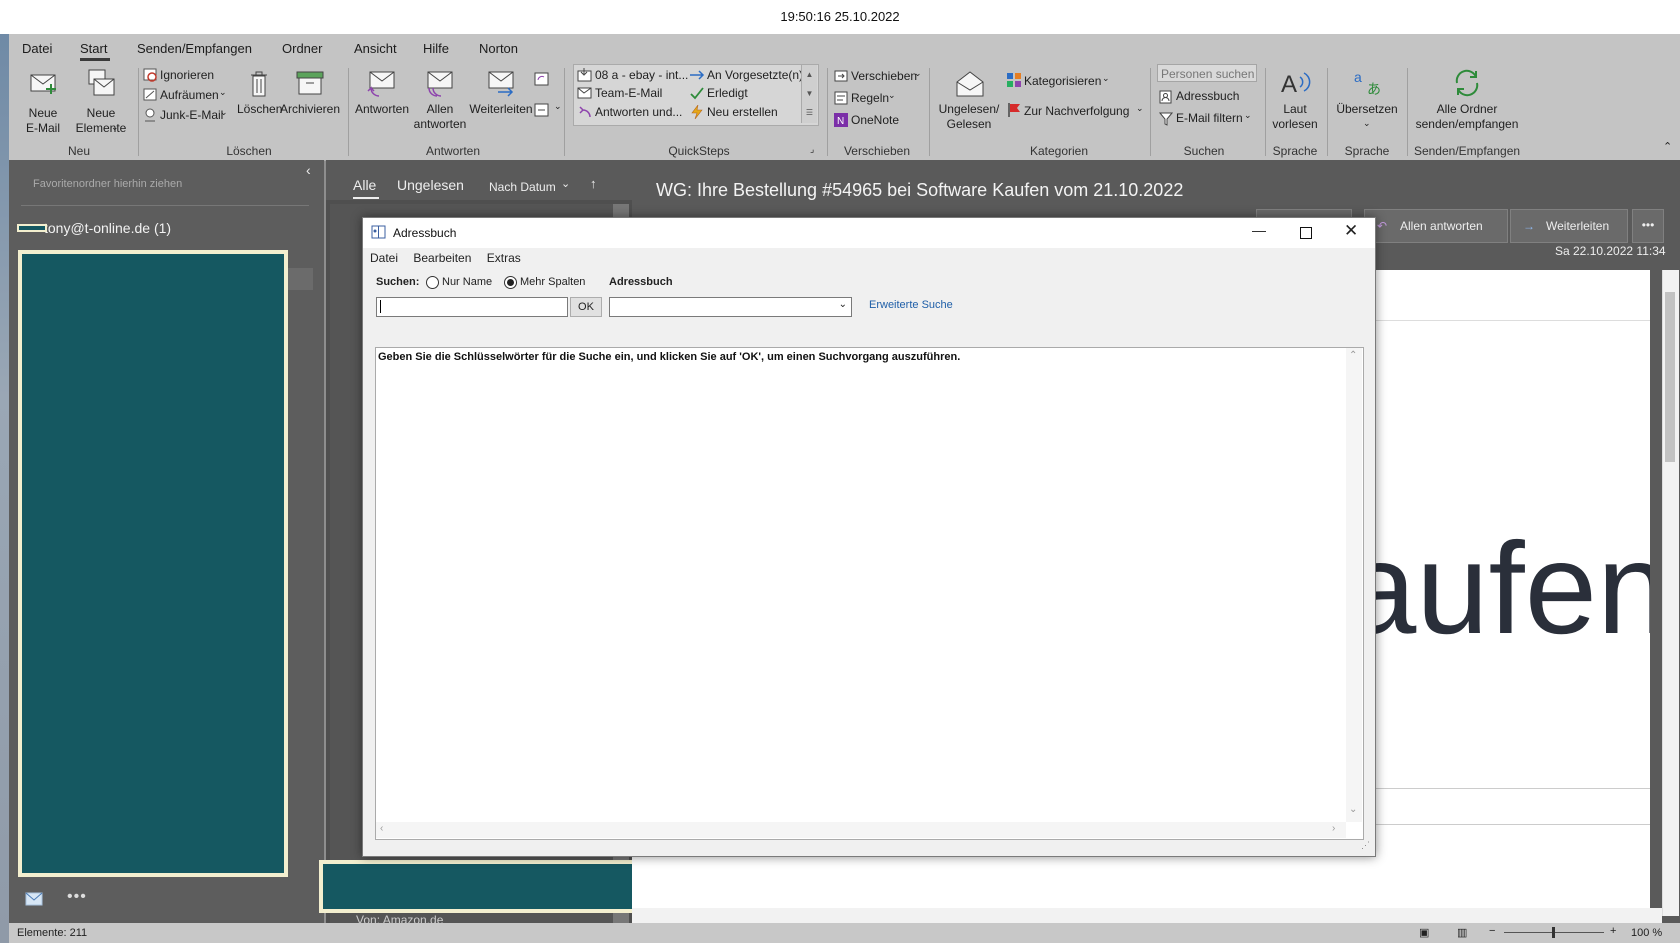 This screenshot has width=1680, height=943. Describe the element at coordinates (1492, 931) in the screenshot. I see `zoom-out-icon: −` at that location.